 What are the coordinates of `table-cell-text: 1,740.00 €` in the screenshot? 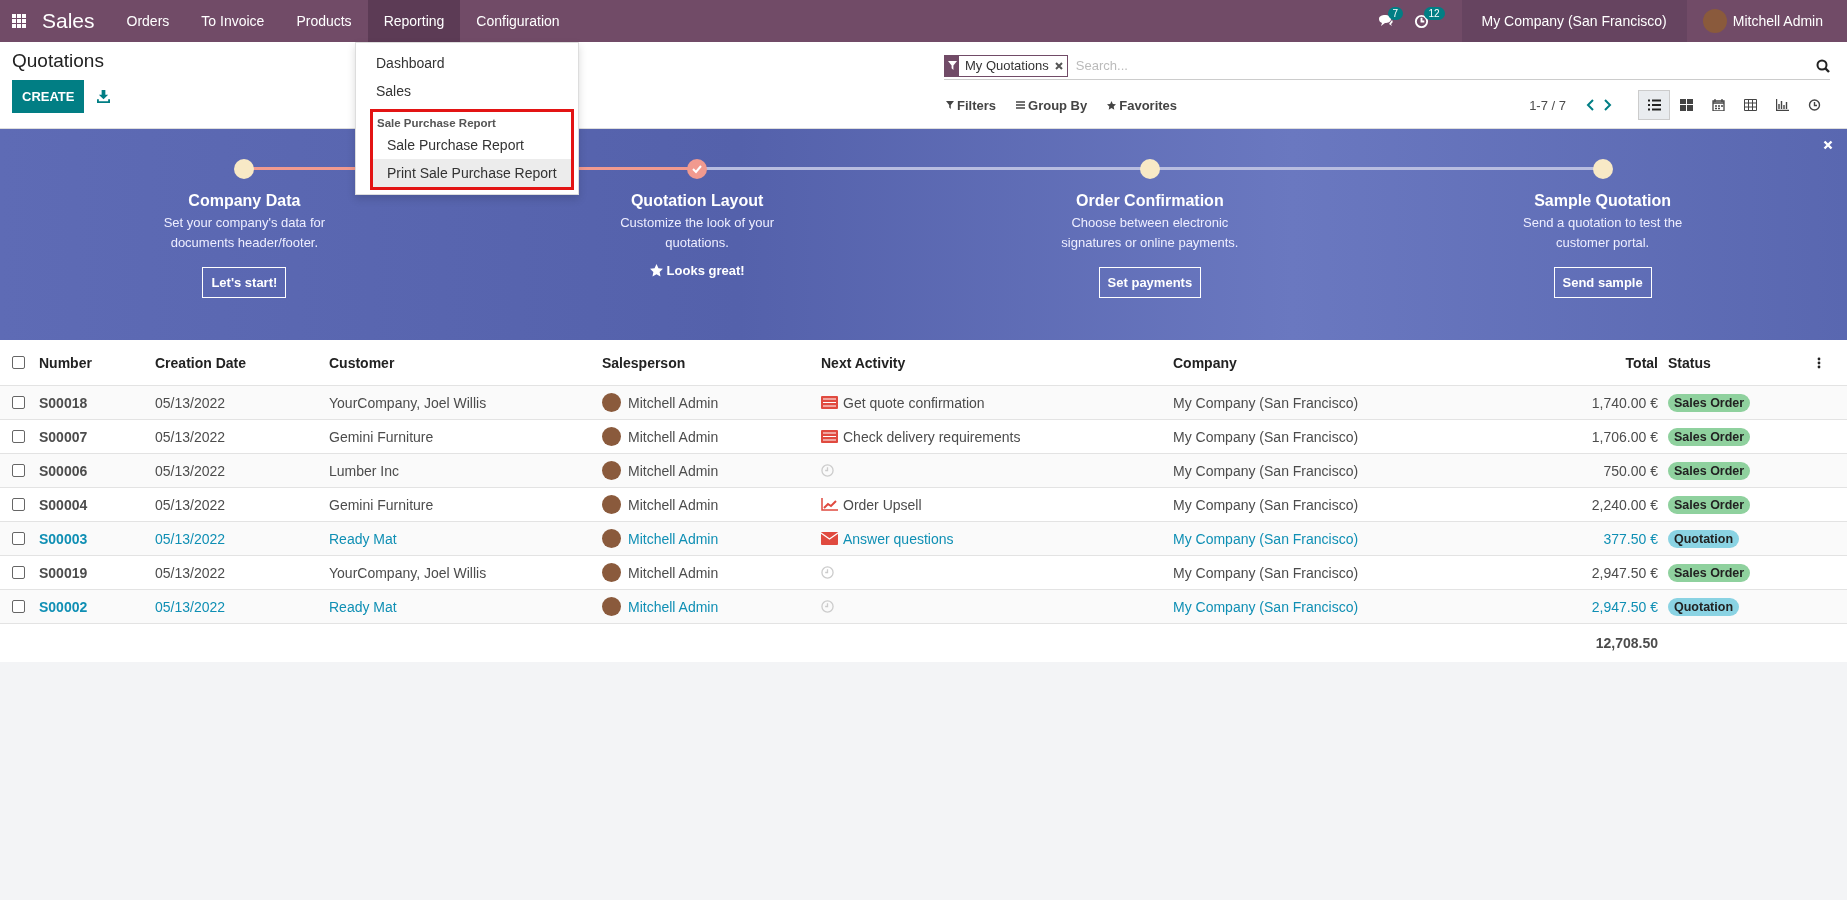 It's located at (1624, 402).